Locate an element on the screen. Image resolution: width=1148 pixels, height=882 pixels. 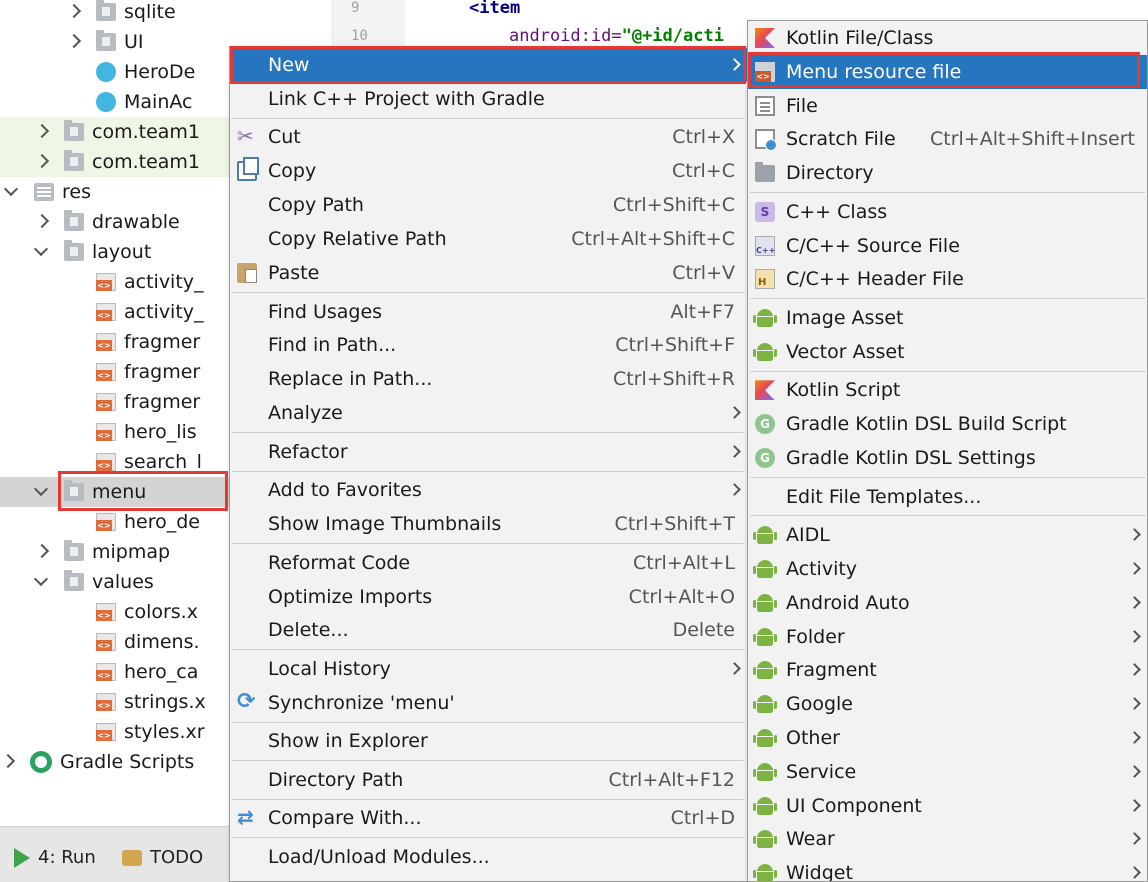
menu-item-file: File is located at coordinates (947, 106).